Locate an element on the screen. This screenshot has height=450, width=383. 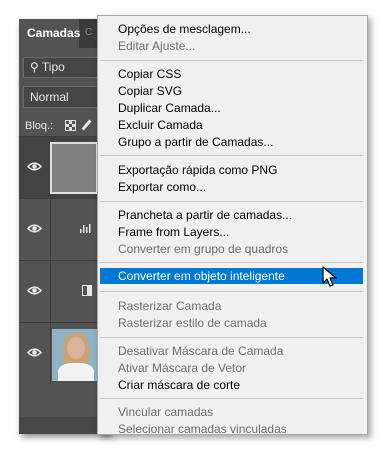
menu-item-select-linked-layers: Selecionar camadas vinculadas is located at coordinates (202, 428).